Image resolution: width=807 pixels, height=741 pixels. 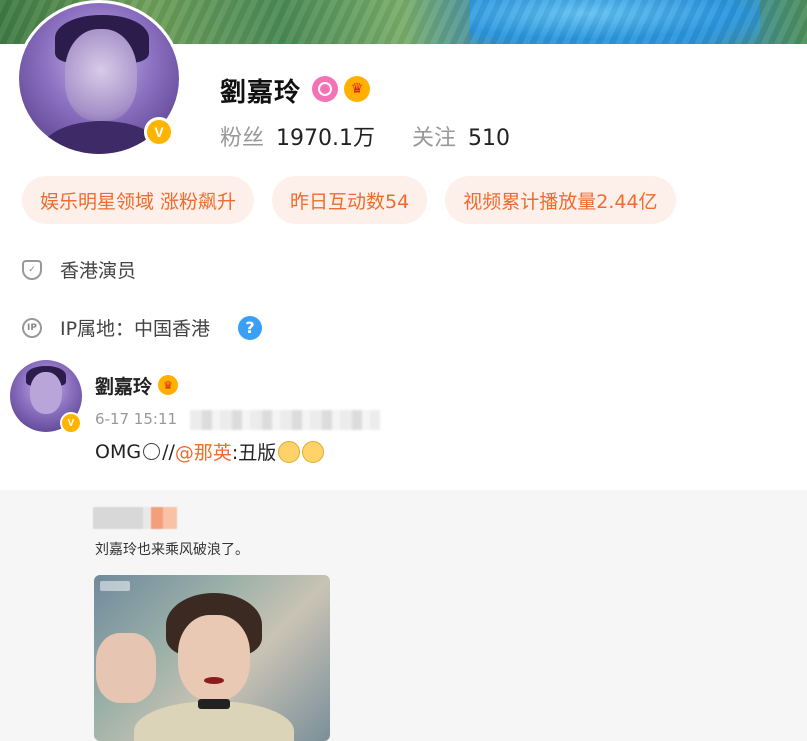 I want to click on post-source-blurred, so click(x=285, y=420).